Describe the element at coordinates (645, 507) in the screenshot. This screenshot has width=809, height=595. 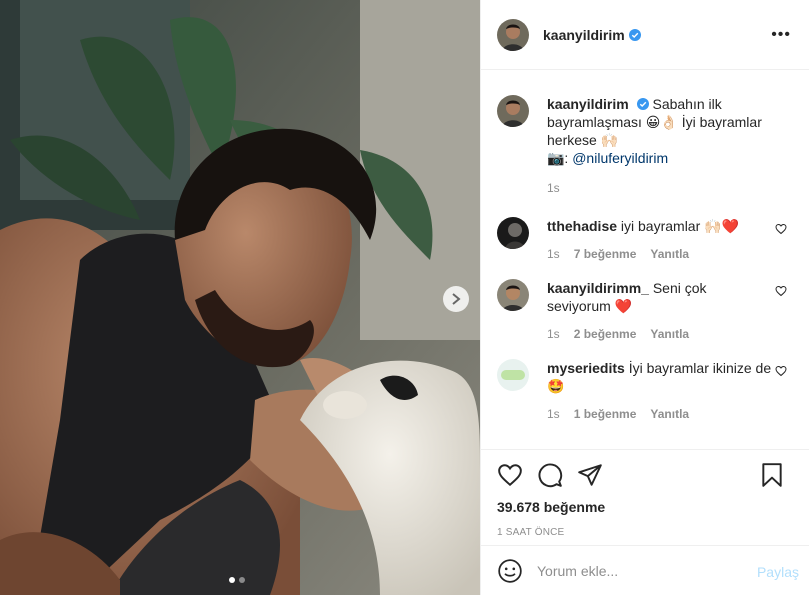
I see `like-count: 39.678 beğenme` at that location.